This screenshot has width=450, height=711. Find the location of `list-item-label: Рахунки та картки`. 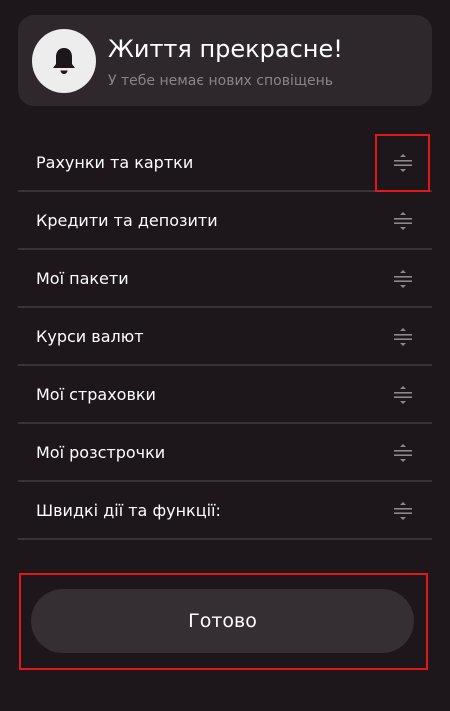

list-item-label: Рахунки та картки is located at coordinates (115, 162).